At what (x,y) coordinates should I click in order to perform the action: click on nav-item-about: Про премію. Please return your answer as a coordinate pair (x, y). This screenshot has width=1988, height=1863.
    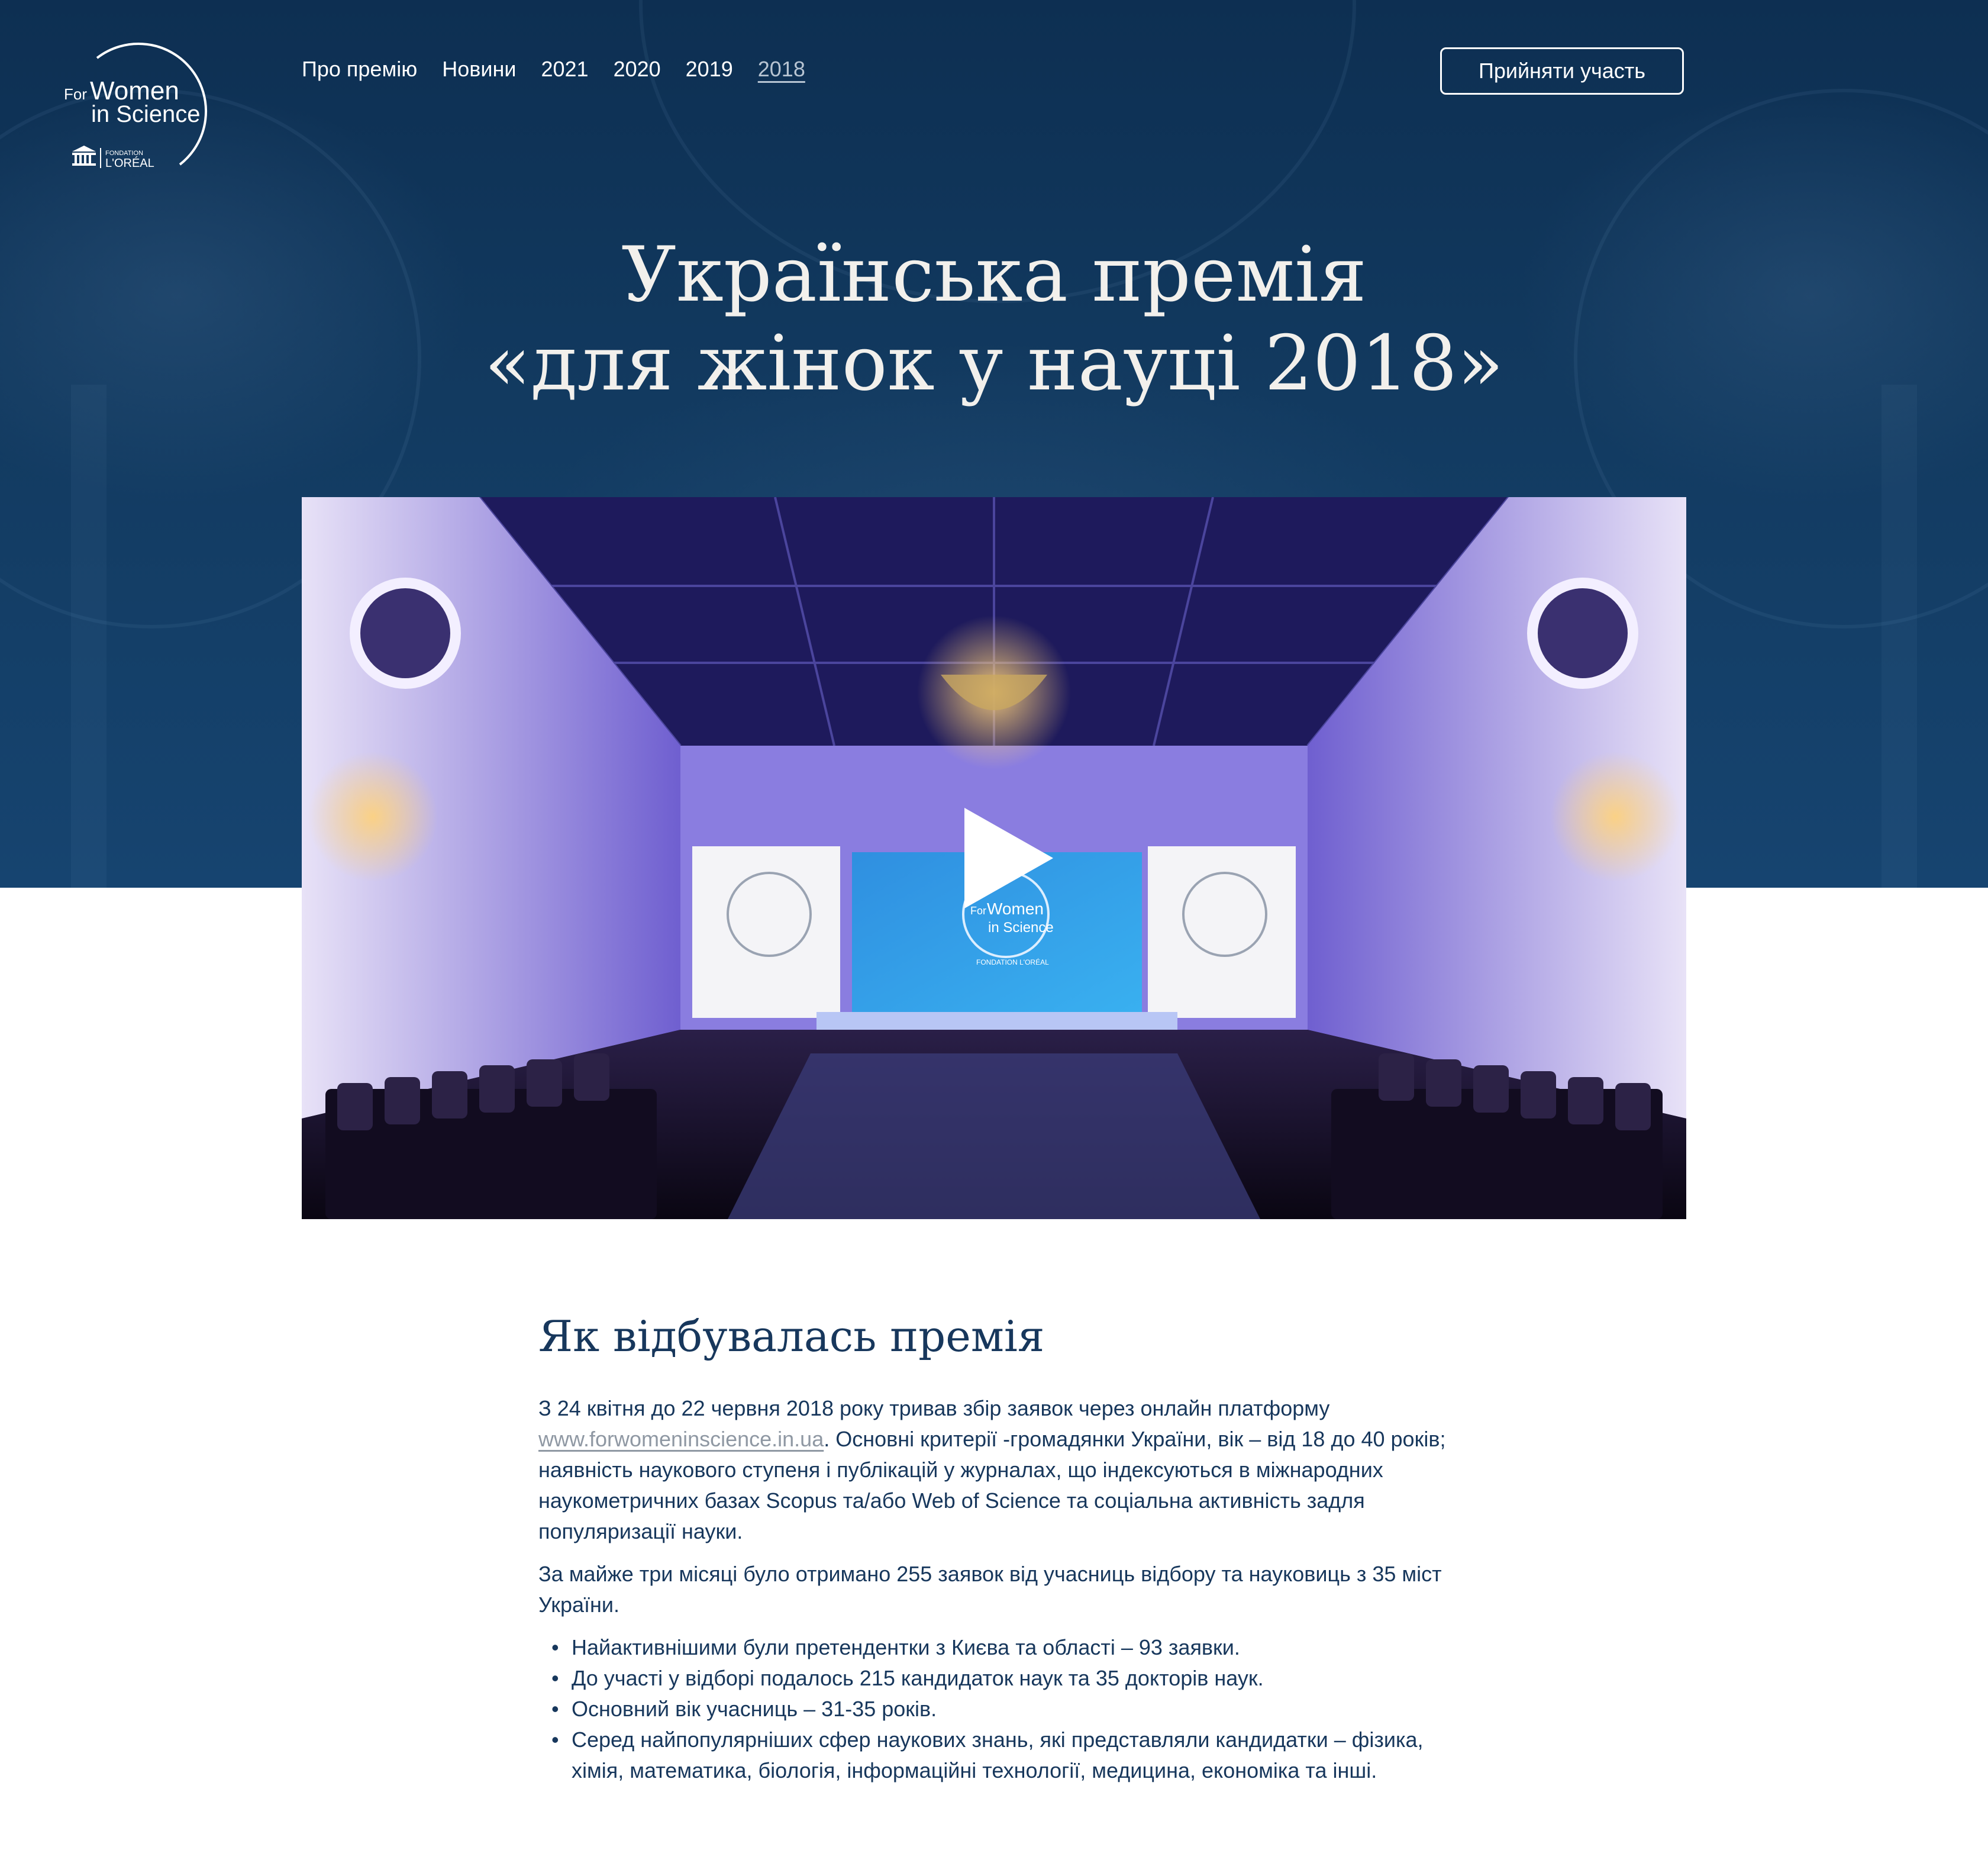
    Looking at the image, I should click on (359, 69).